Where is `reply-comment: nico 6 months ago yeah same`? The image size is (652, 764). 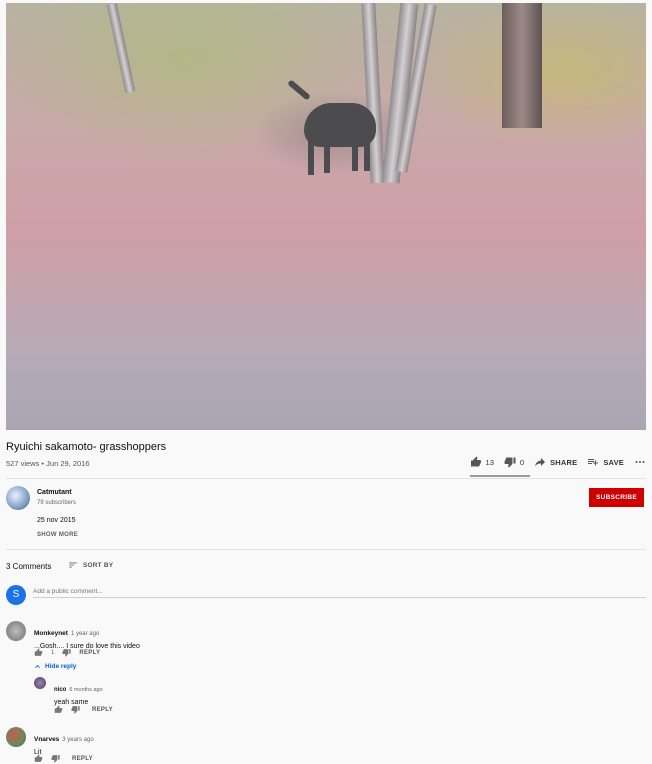 reply-comment: nico 6 months ago yeah same is located at coordinates (78, 692).